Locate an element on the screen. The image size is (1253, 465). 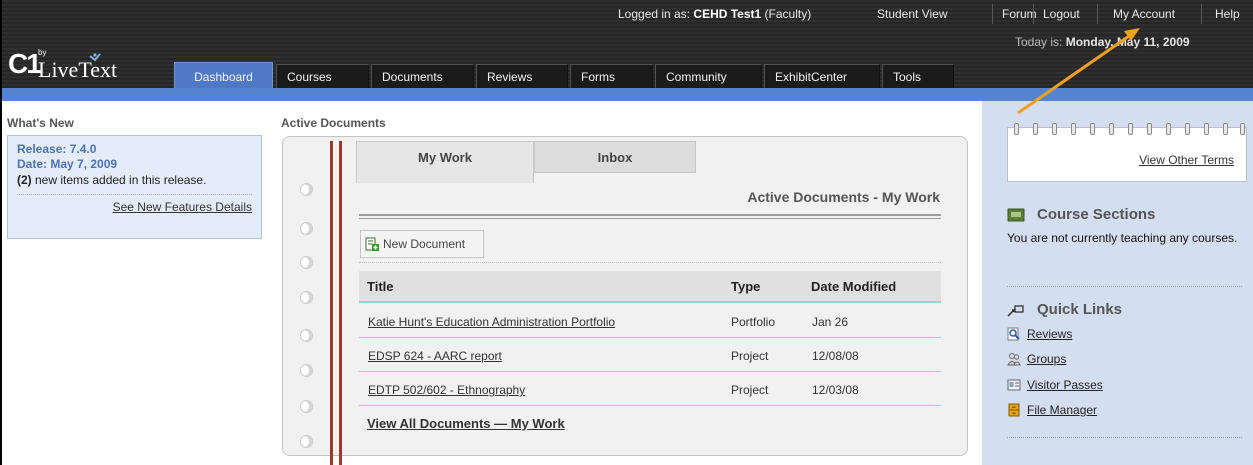
nav-accent-bar is located at coordinates (626, 94).